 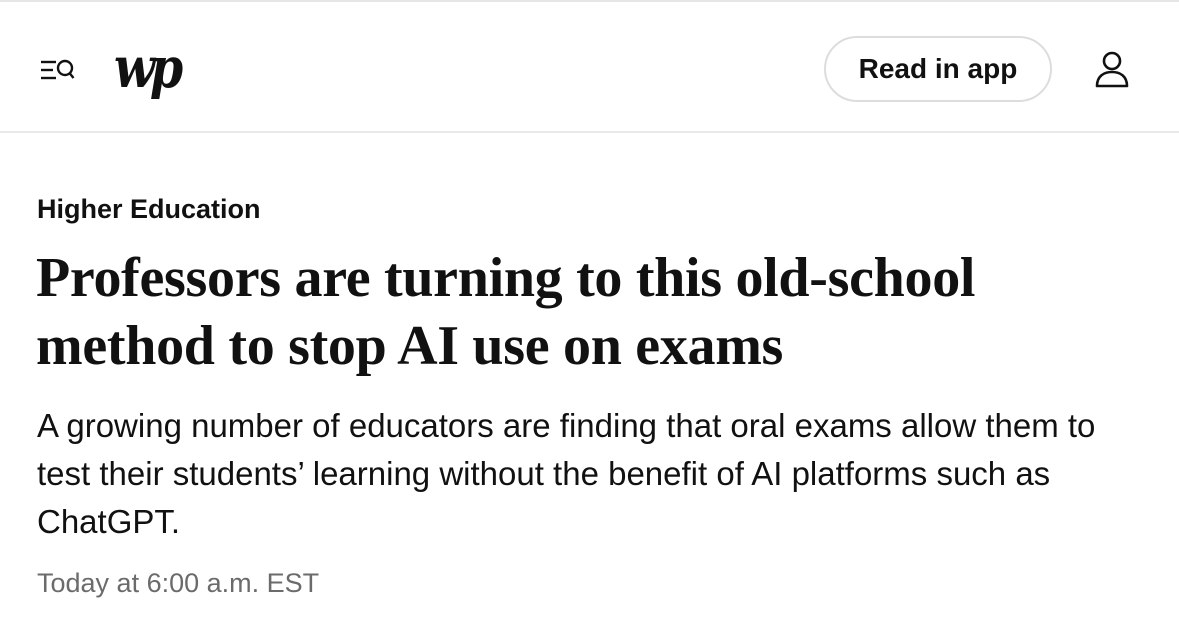 I want to click on section-label: Higher Education, so click(x=149, y=209).